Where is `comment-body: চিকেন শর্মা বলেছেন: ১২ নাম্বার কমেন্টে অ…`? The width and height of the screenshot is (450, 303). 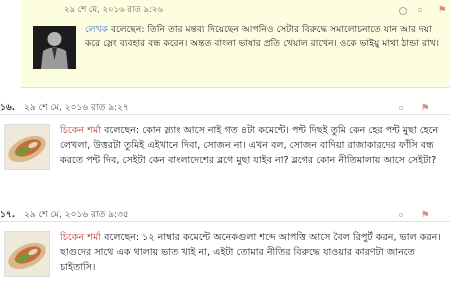
comment-body: চিকেন শর্মা বলেছেন: ১২ নাম্বার কমেন্টে অ… is located at coordinates (251, 252).